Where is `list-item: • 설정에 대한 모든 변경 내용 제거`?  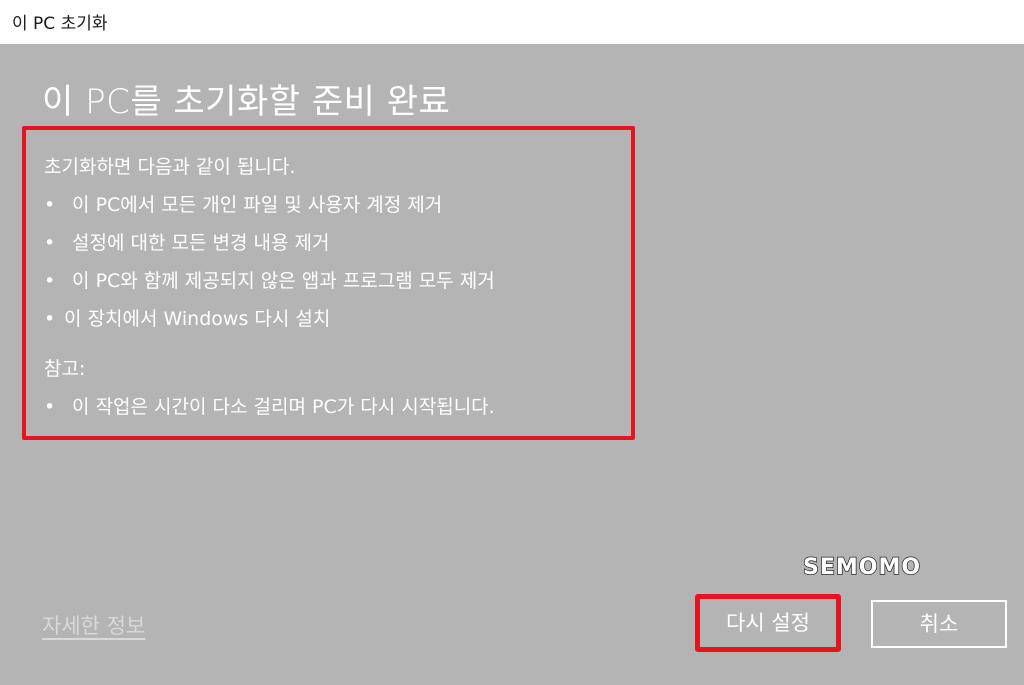
list-item: • 설정에 대한 모든 변경 내용 제거 is located at coordinates (187, 241).